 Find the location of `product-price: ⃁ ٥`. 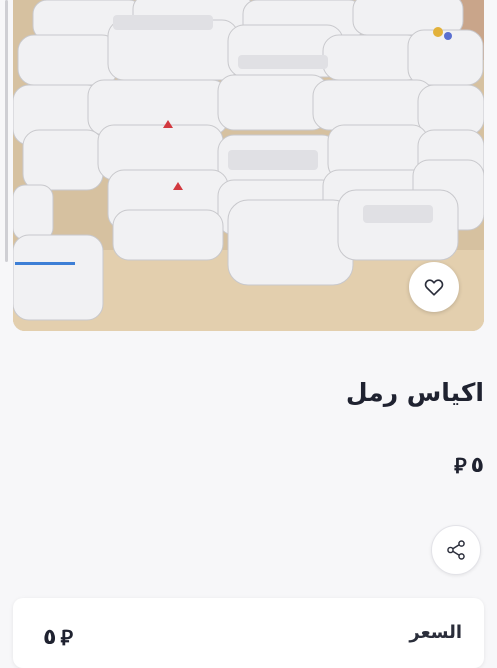

product-price: ⃁ ٥ is located at coordinates (469, 465).